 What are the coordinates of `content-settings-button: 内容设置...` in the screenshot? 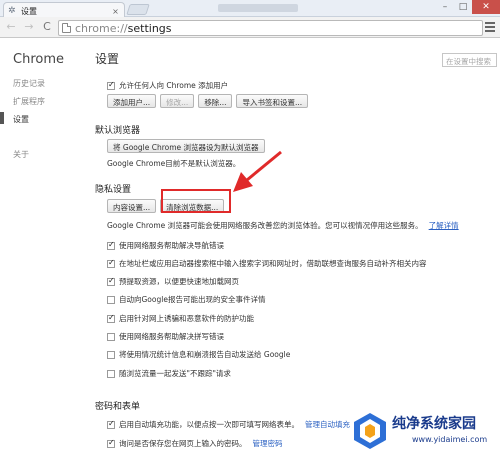 It's located at (132, 206).